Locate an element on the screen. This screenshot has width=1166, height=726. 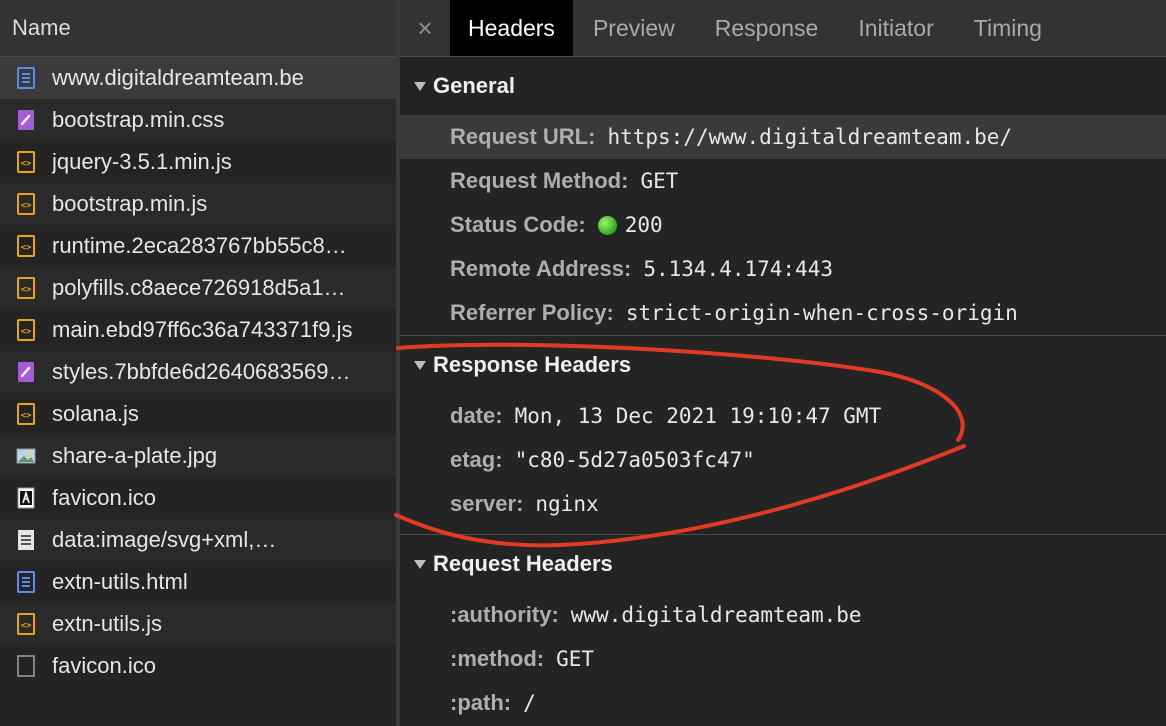
header-key: :path: is located at coordinates (481, 702).